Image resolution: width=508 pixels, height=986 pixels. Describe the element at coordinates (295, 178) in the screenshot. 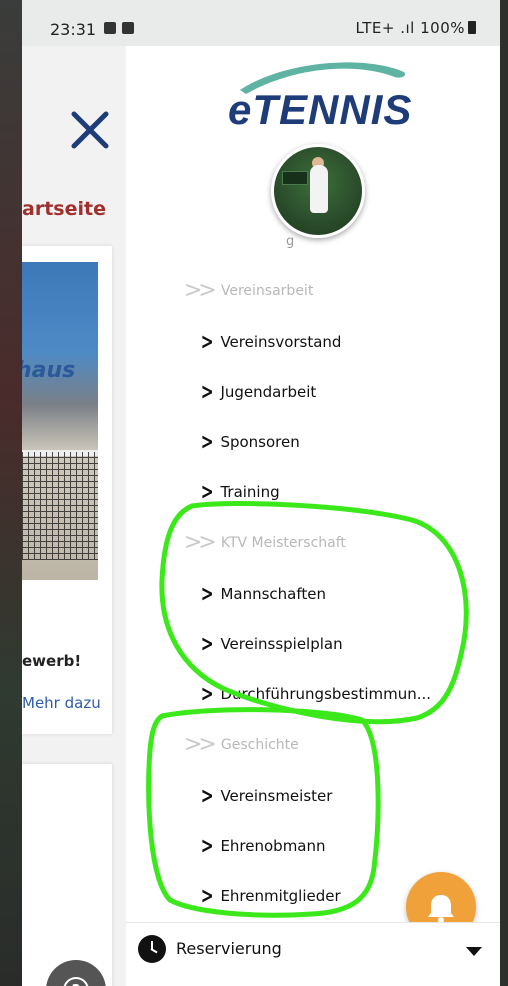

I see `scoreboard` at that location.